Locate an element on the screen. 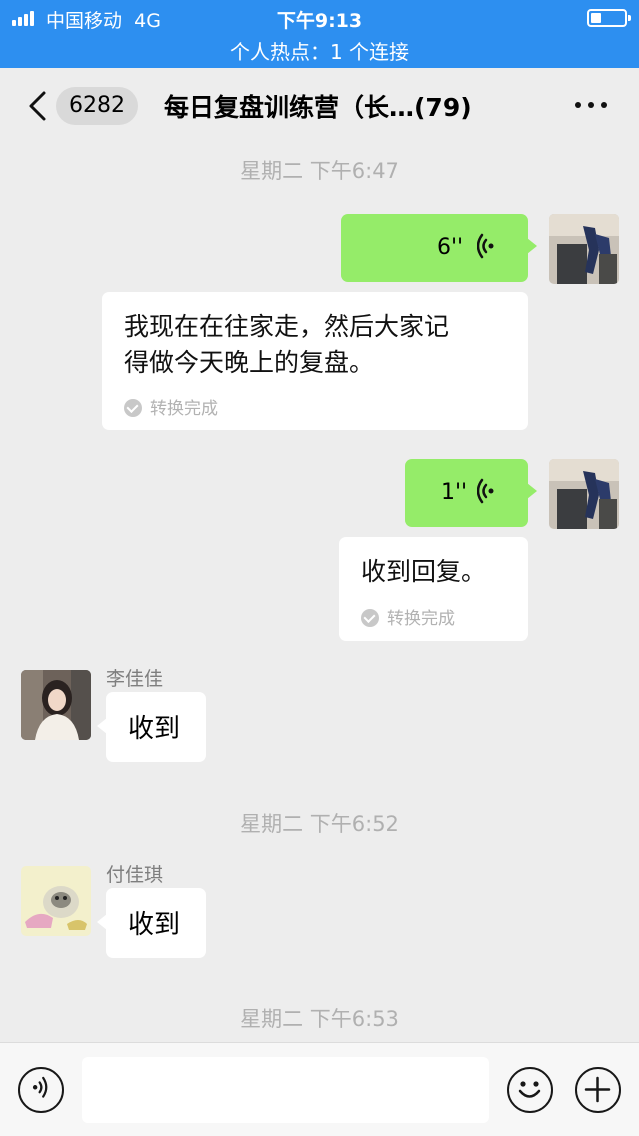 Image resolution: width=639 pixels, height=1136 pixels. chevron-left-icon is located at coordinates (39, 106).